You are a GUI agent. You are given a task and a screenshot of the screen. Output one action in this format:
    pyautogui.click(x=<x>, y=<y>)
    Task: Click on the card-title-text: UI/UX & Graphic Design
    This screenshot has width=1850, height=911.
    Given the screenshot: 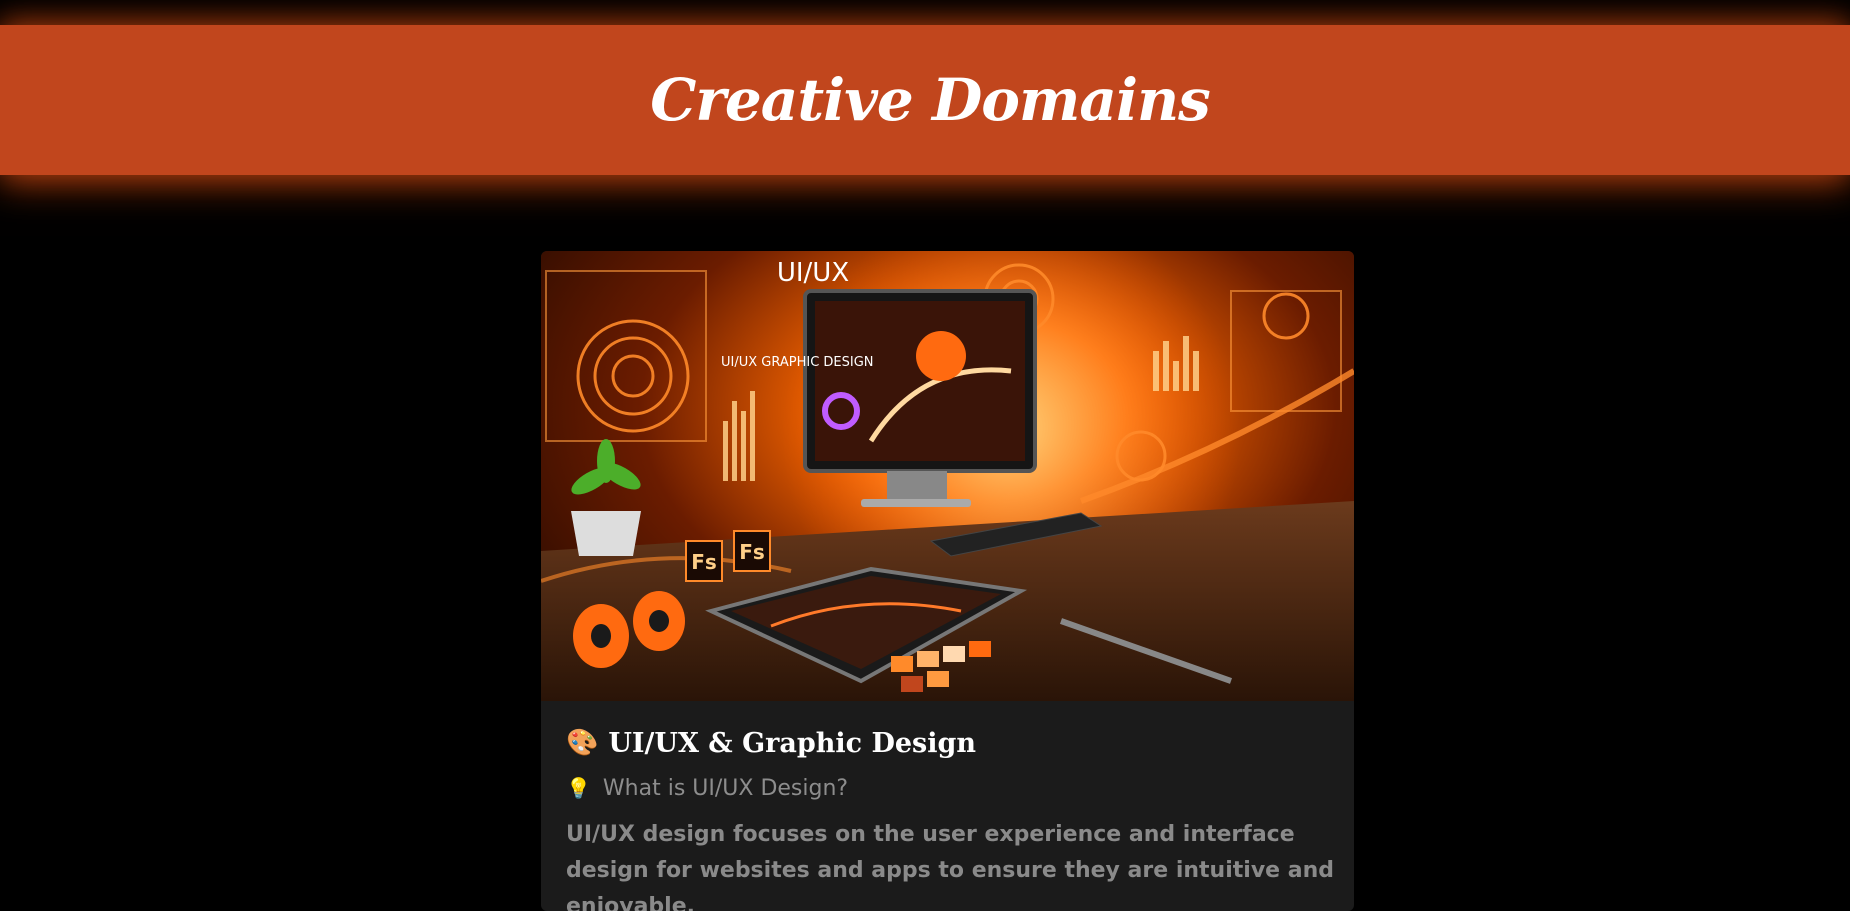 What is the action you would take?
    pyautogui.click(x=792, y=743)
    